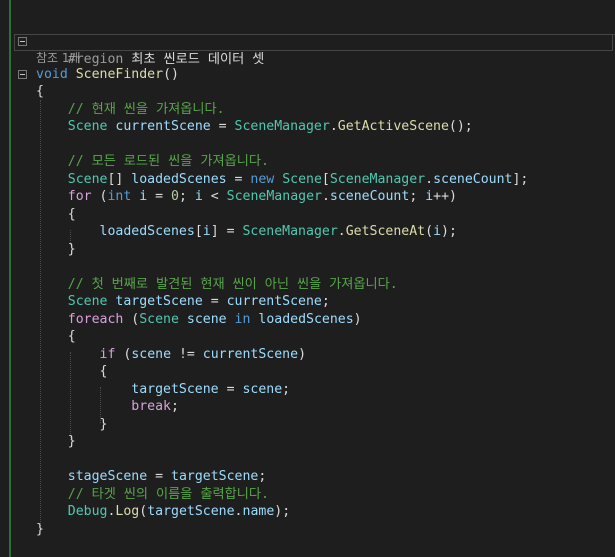  I want to click on code-line: // 모든 로드된 씬을 가져옵니다., so click(152, 162).